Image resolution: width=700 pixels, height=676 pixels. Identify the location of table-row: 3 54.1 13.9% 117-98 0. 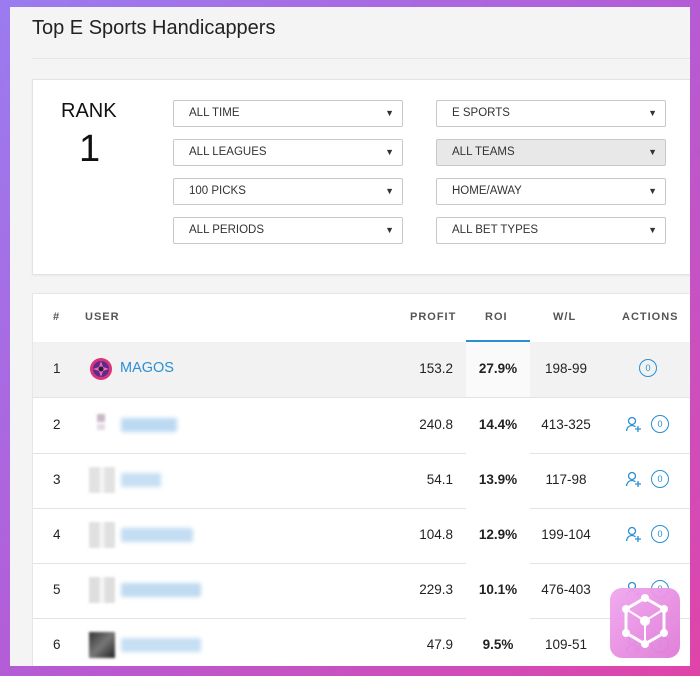
(361, 481).